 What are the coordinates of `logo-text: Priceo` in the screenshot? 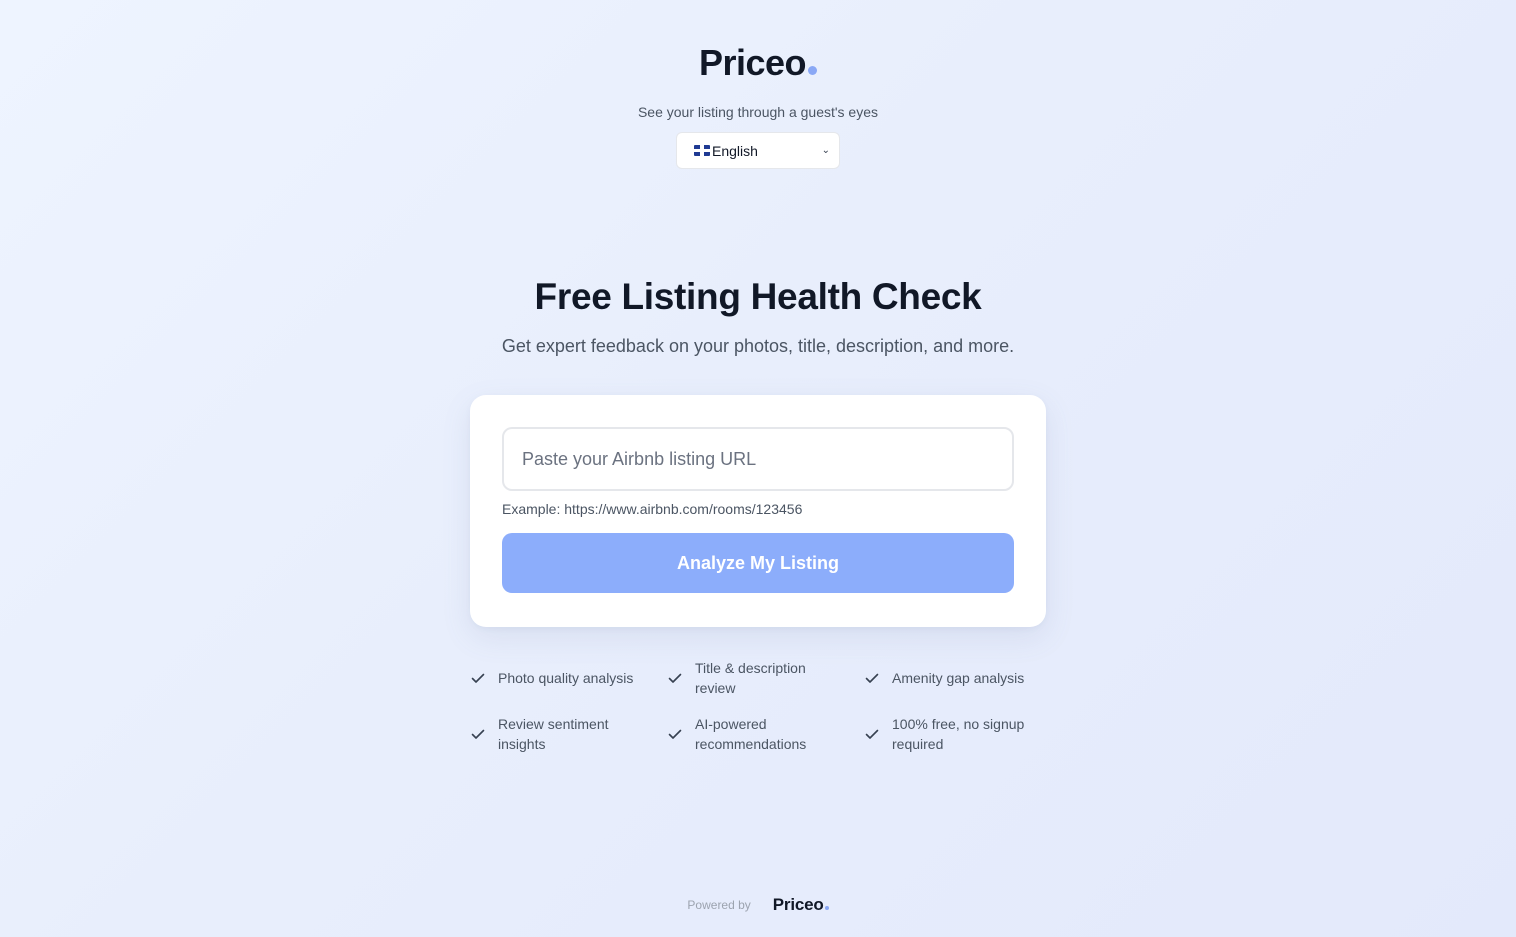 It's located at (752, 62).